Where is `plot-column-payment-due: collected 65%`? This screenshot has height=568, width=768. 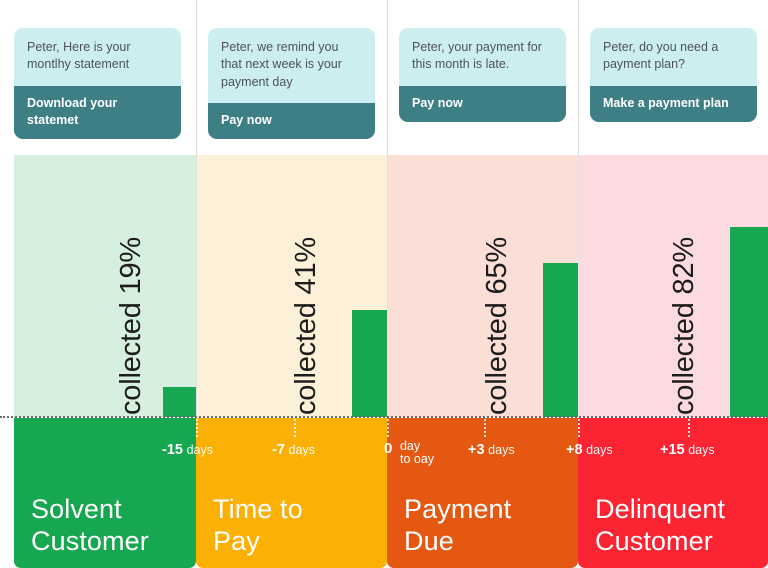
plot-column-payment-due: collected 65% is located at coordinates (483, 286).